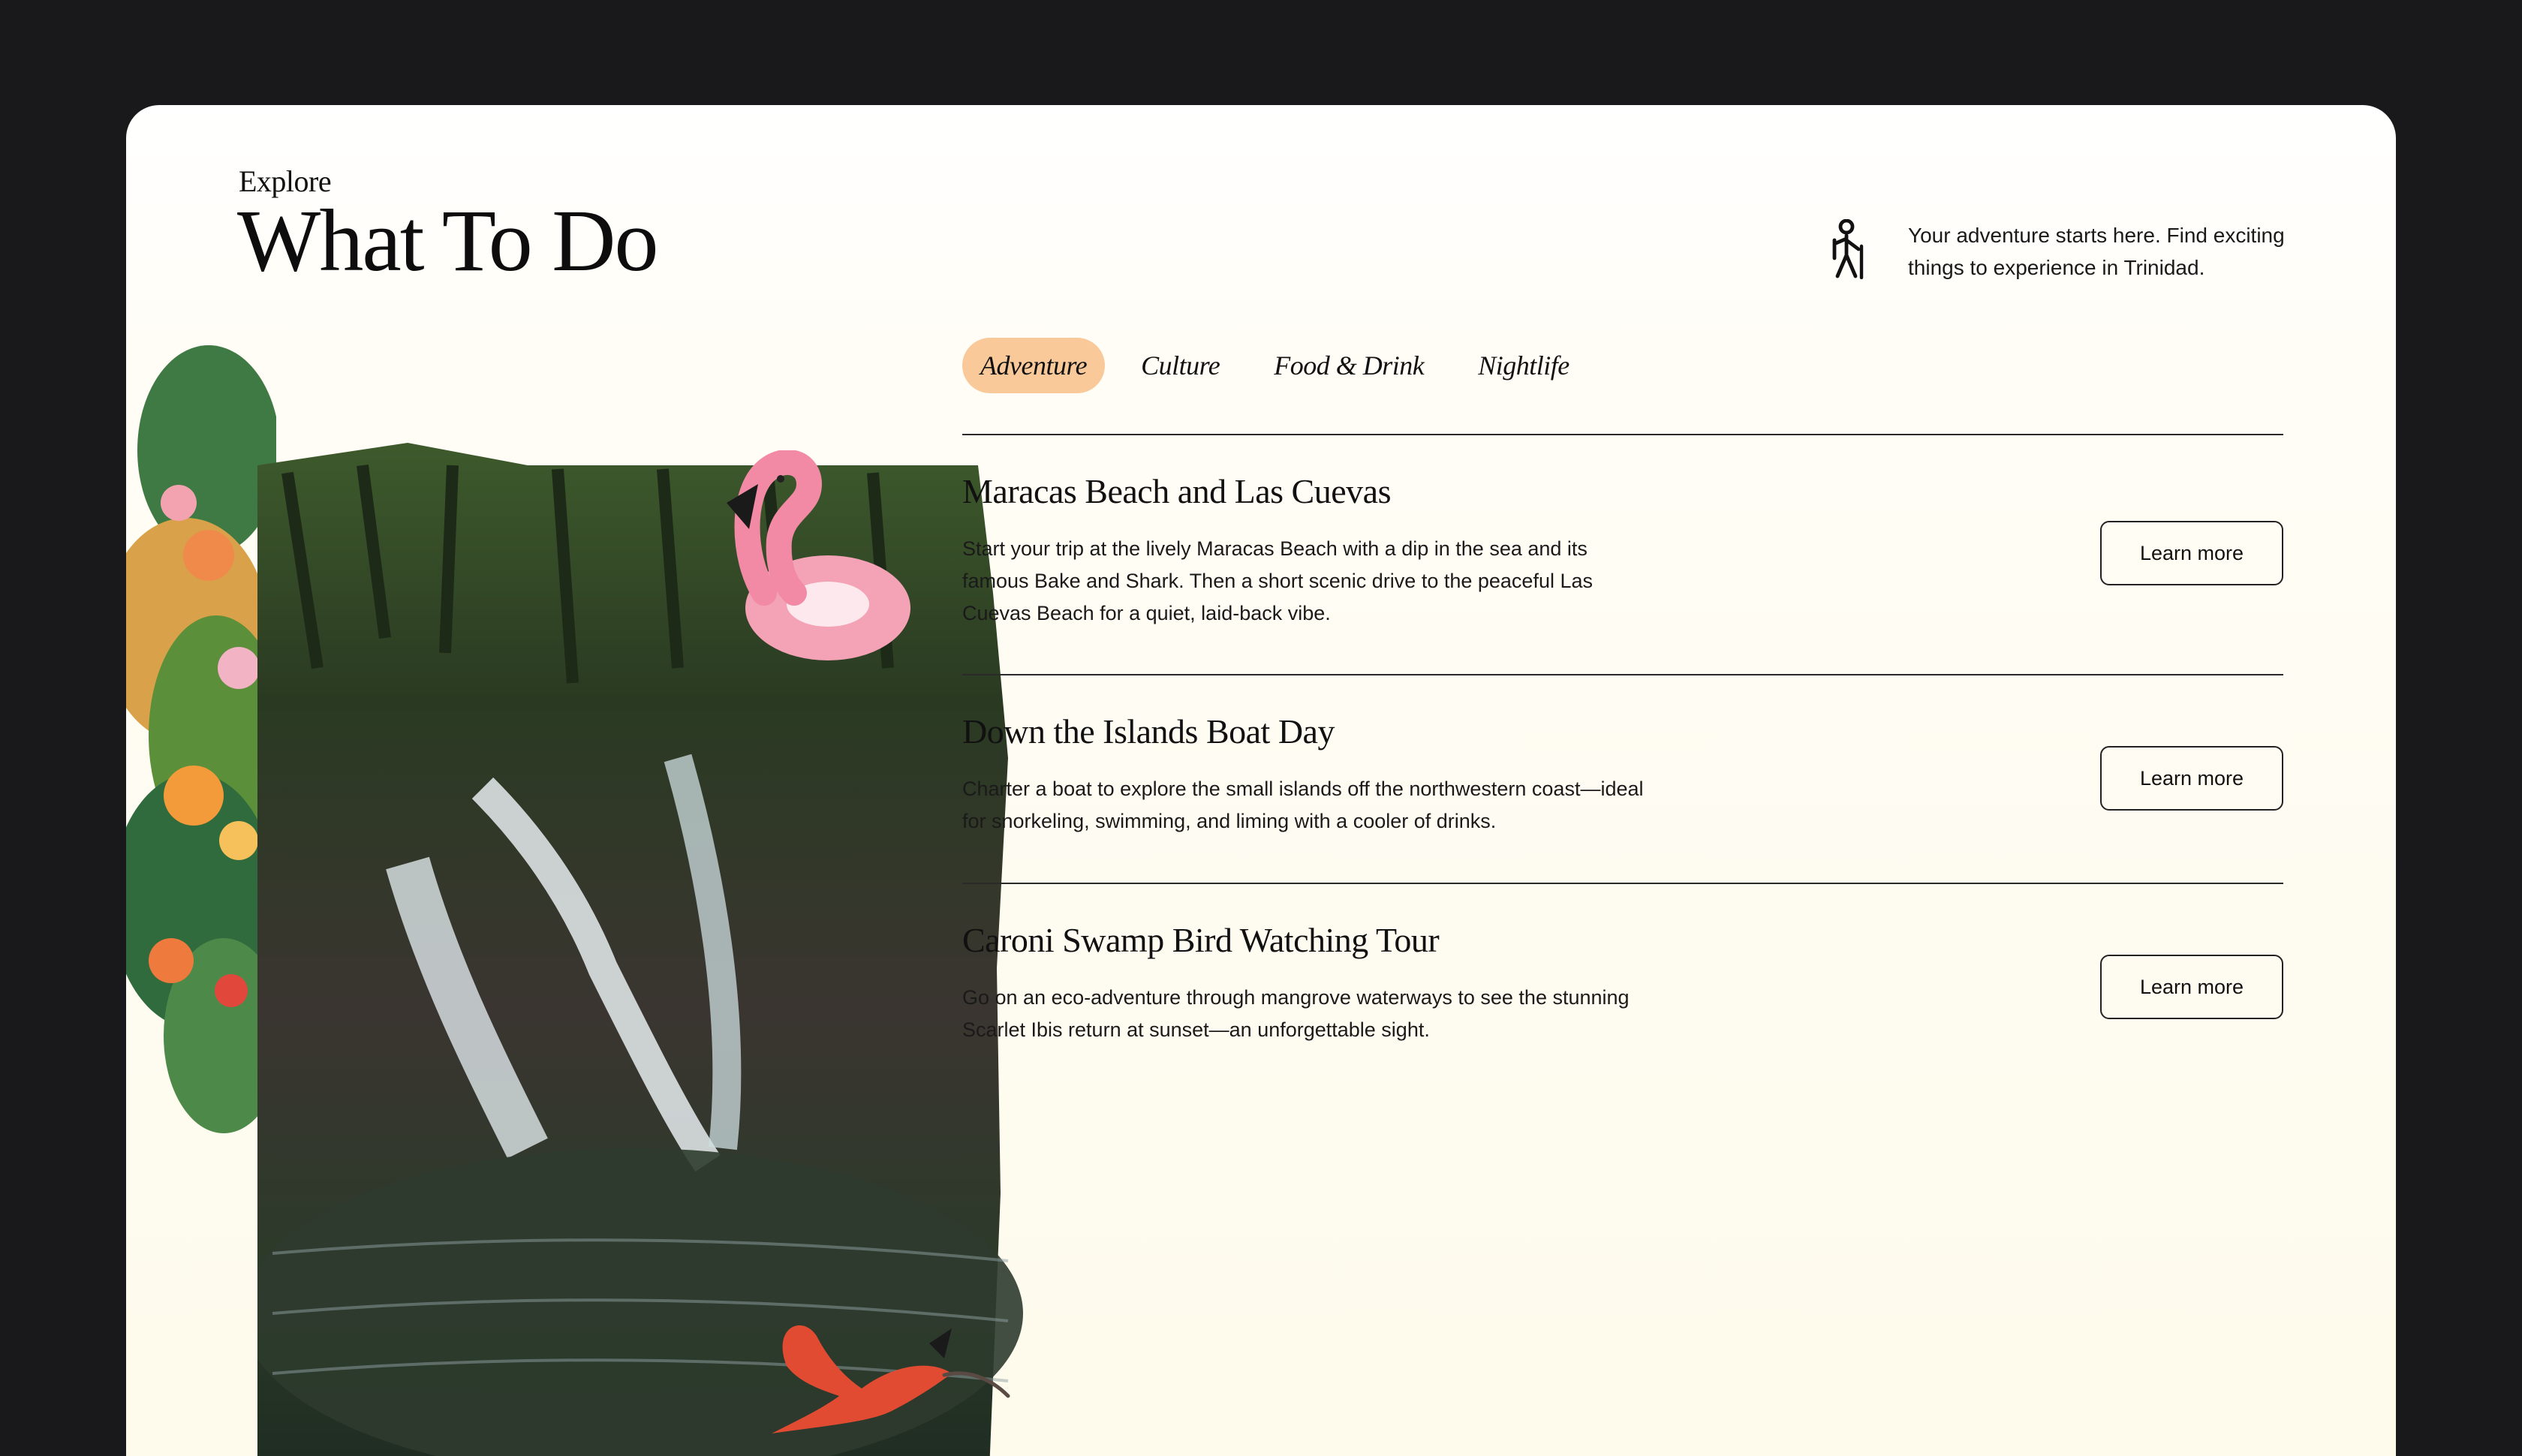  I want to click on category-tabs: Adventure Culture Food & Drink Nightlife, so click(1275, 365).